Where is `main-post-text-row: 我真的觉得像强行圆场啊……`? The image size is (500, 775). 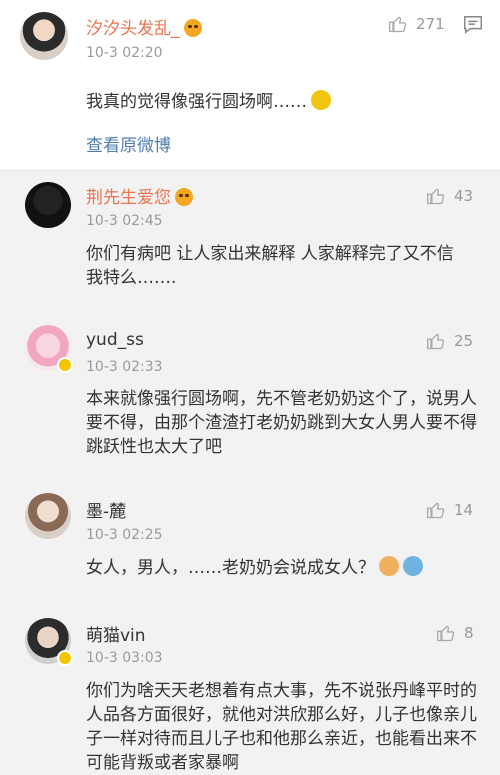
main-post-text-row: 我真的觉得像强行圆场啊…… is located at coordinates (208, 102).